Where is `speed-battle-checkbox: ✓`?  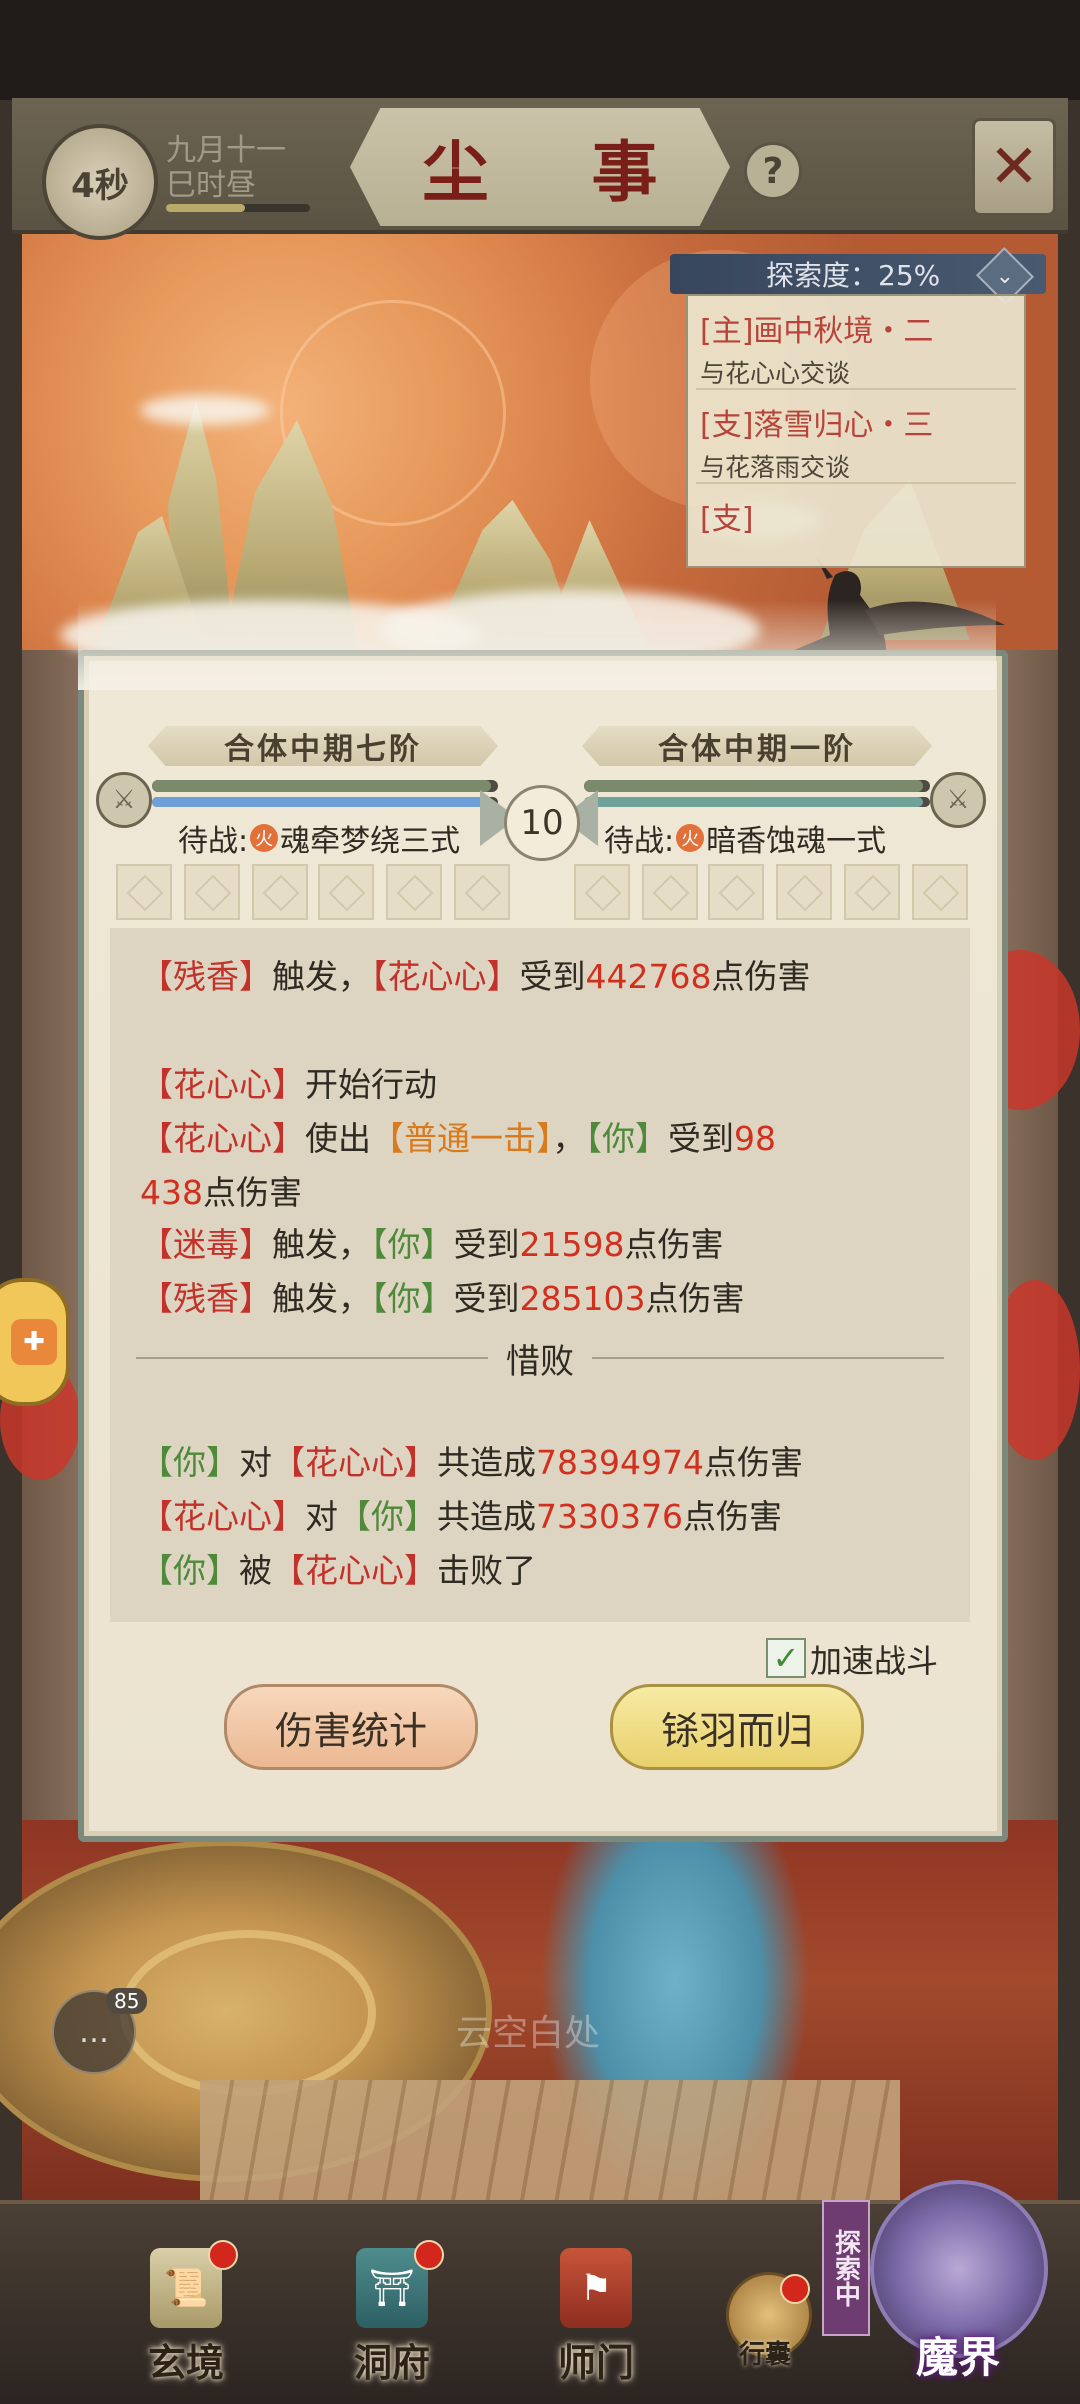
speed-battle-checkbox: ✓ is located at coordinates (786, 1658).